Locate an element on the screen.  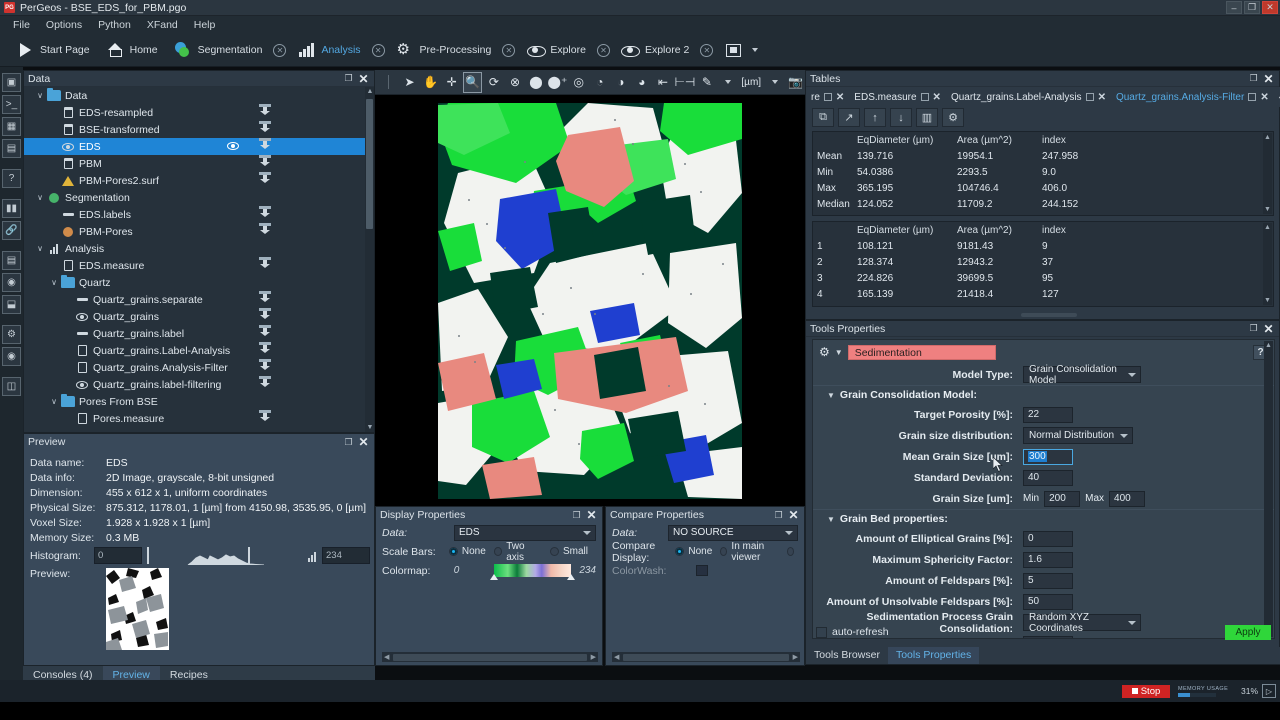
colormap-min: 0 is located at coordinates (474, 570).